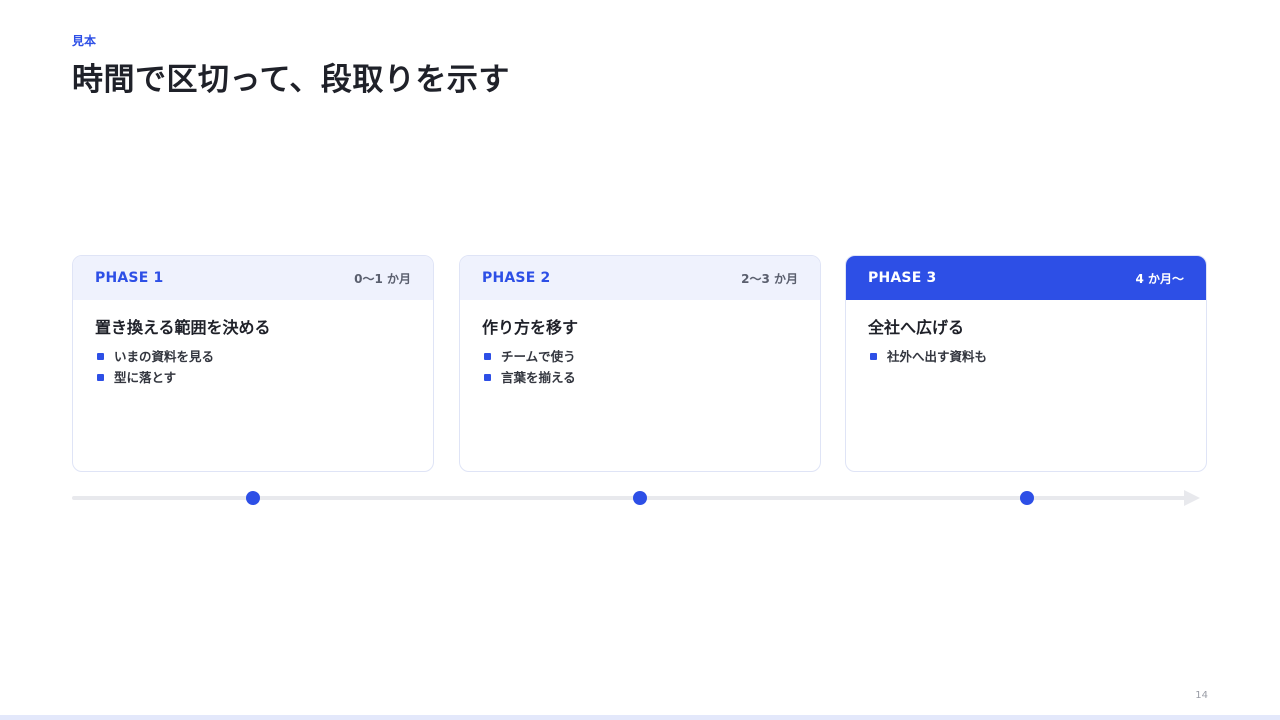  I want to click on arrow-right-icon, so click(1192, 498).